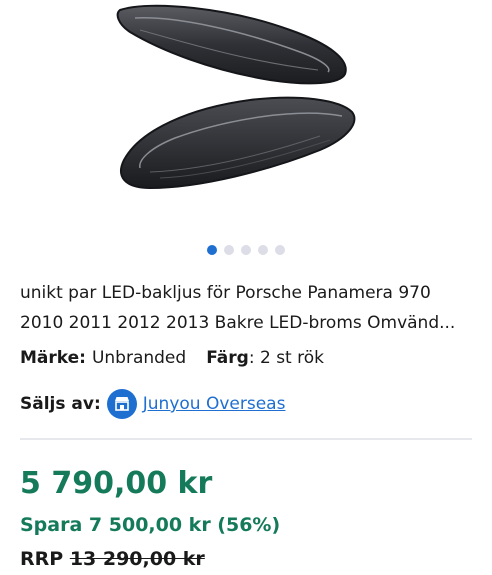 The height and width of the screenshot is (575, 492). I want to click on rrp-value: 13 290,00 kr, so click(137, 559).